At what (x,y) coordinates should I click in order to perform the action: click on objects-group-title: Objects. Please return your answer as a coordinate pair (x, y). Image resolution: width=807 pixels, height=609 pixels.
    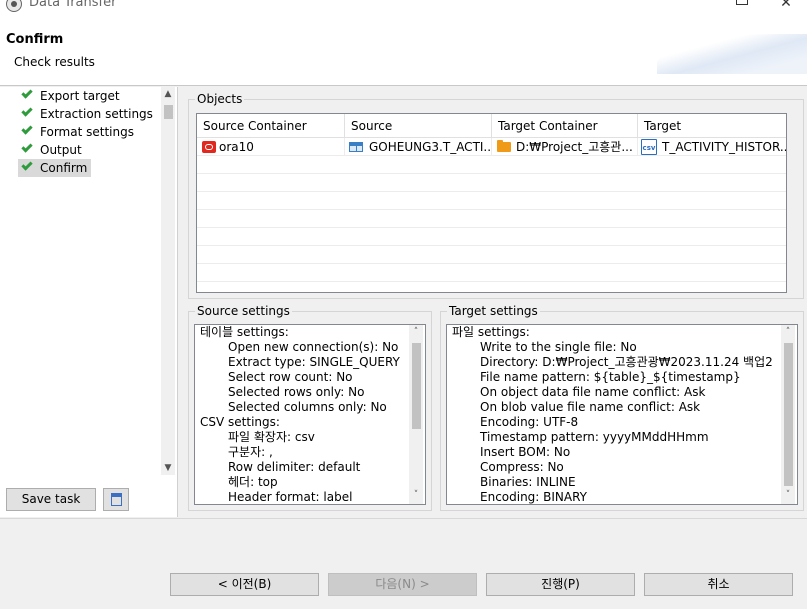
    Looking at the image, I should click on (220, 99).